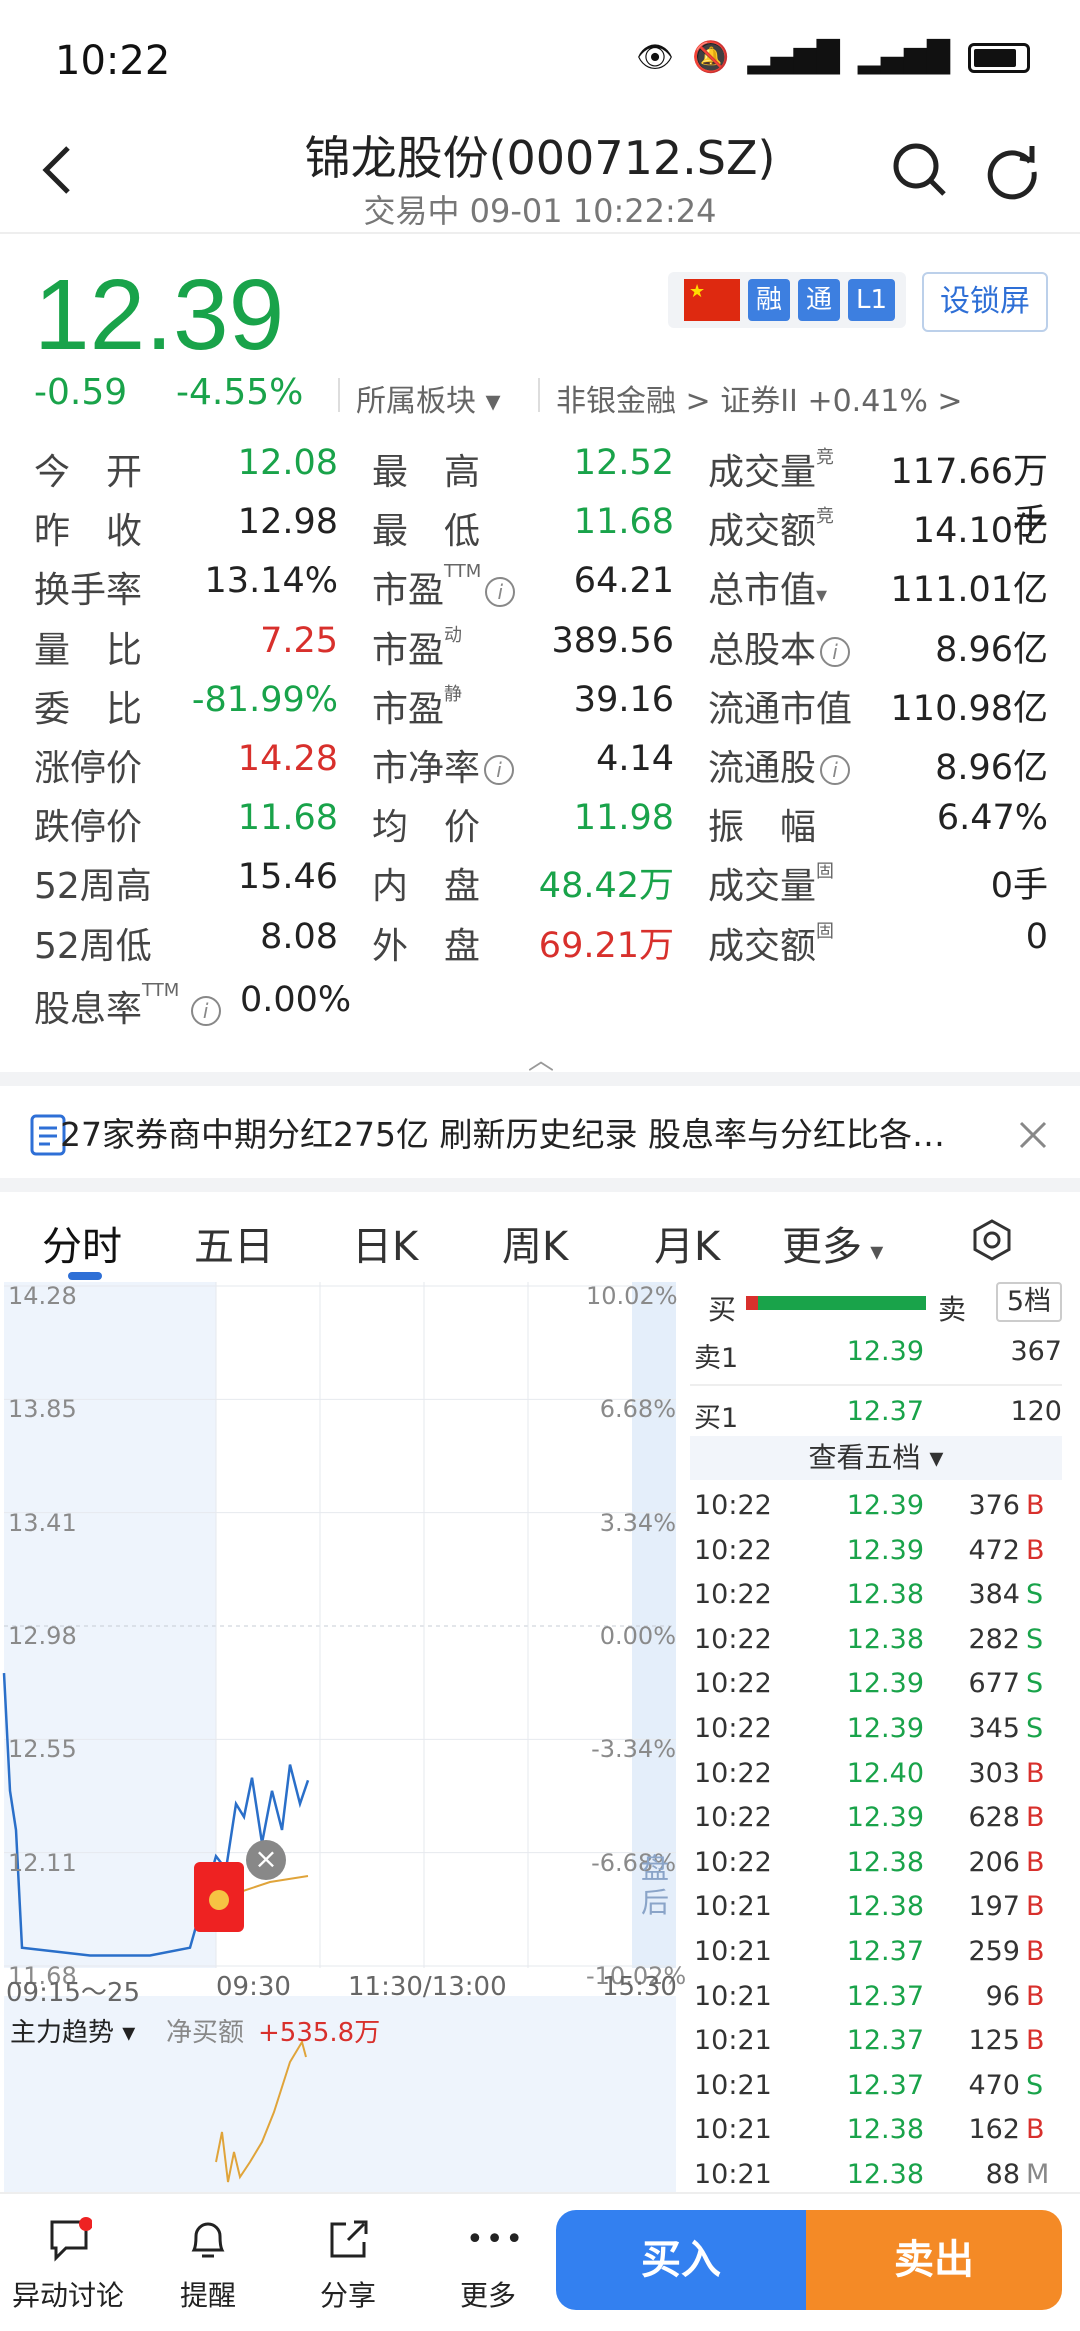  I want to click on stat-label: 最 低, so click(426, 532).